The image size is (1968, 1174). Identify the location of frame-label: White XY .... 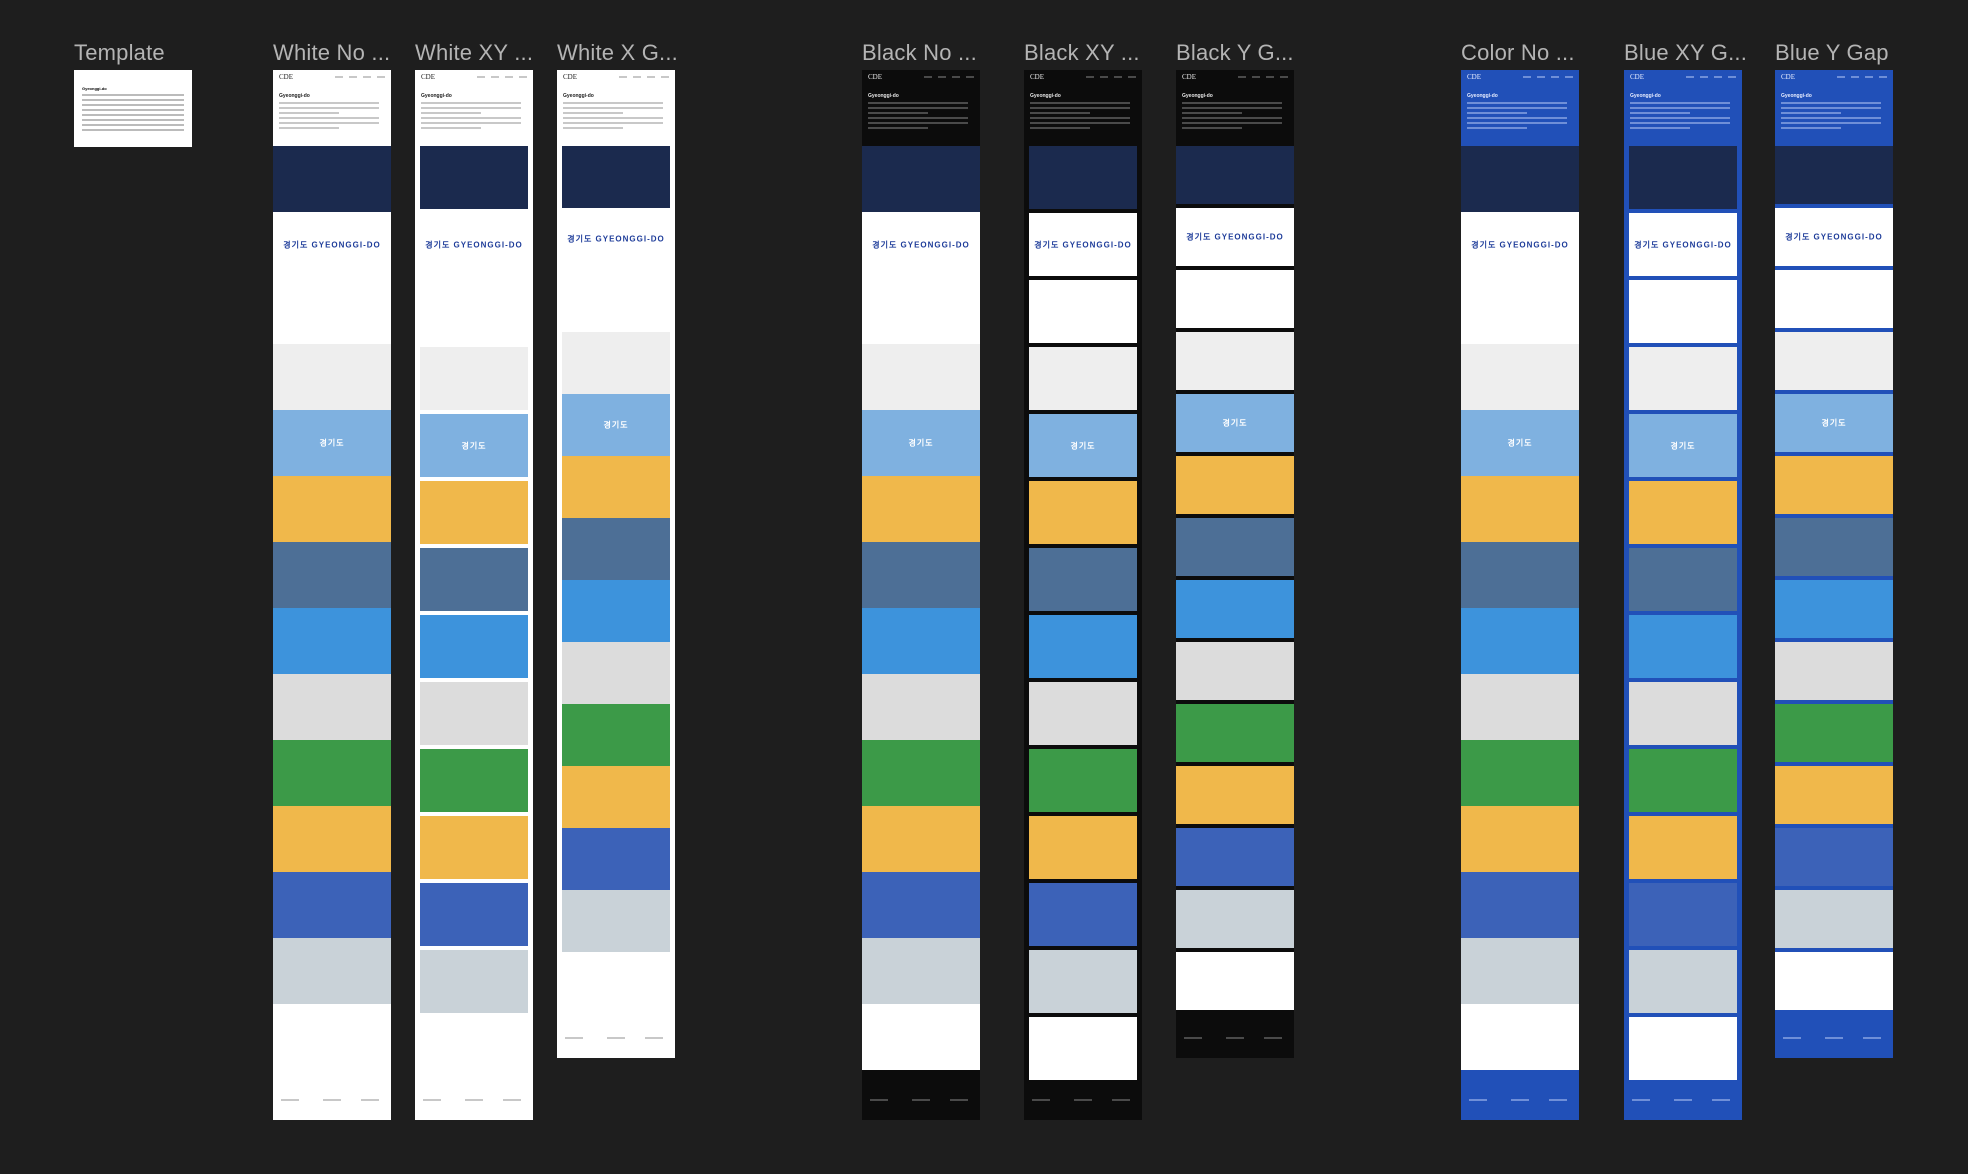
(474, 53).